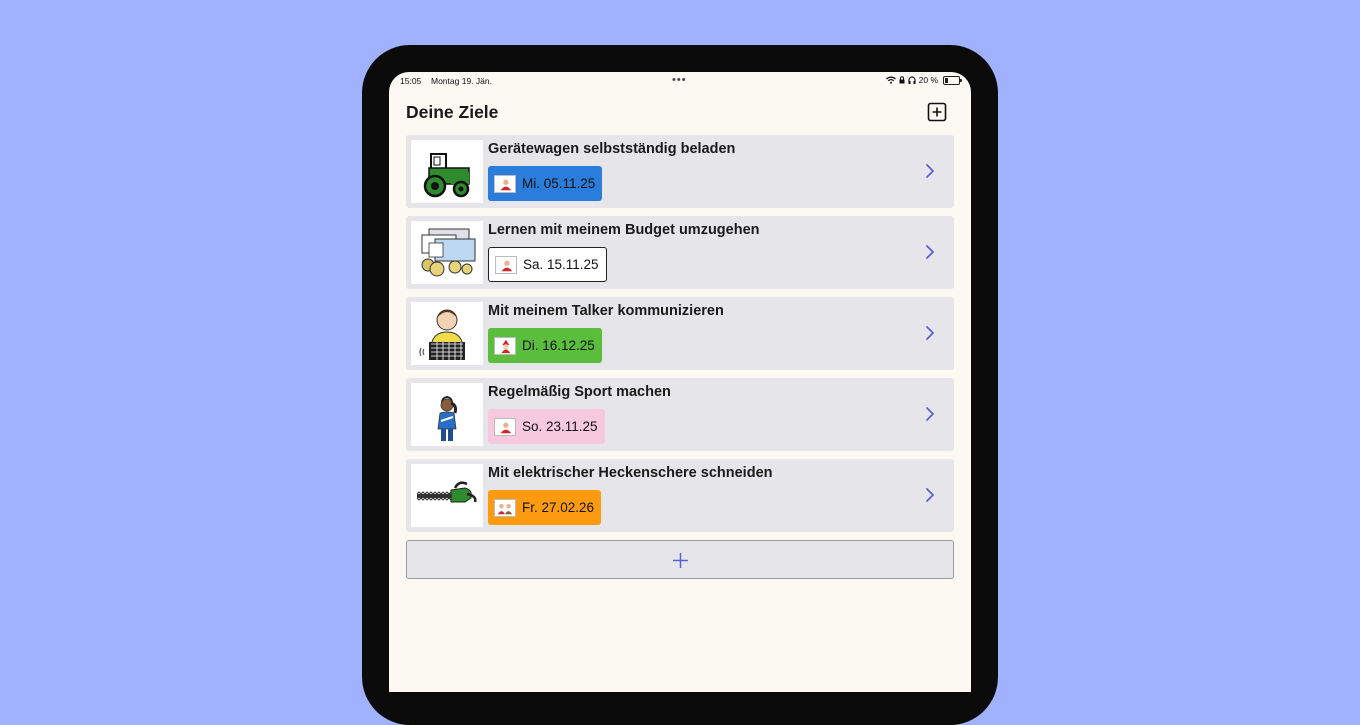  I want to click on date-label: Sa. 15.11.25, so click(561, 264).